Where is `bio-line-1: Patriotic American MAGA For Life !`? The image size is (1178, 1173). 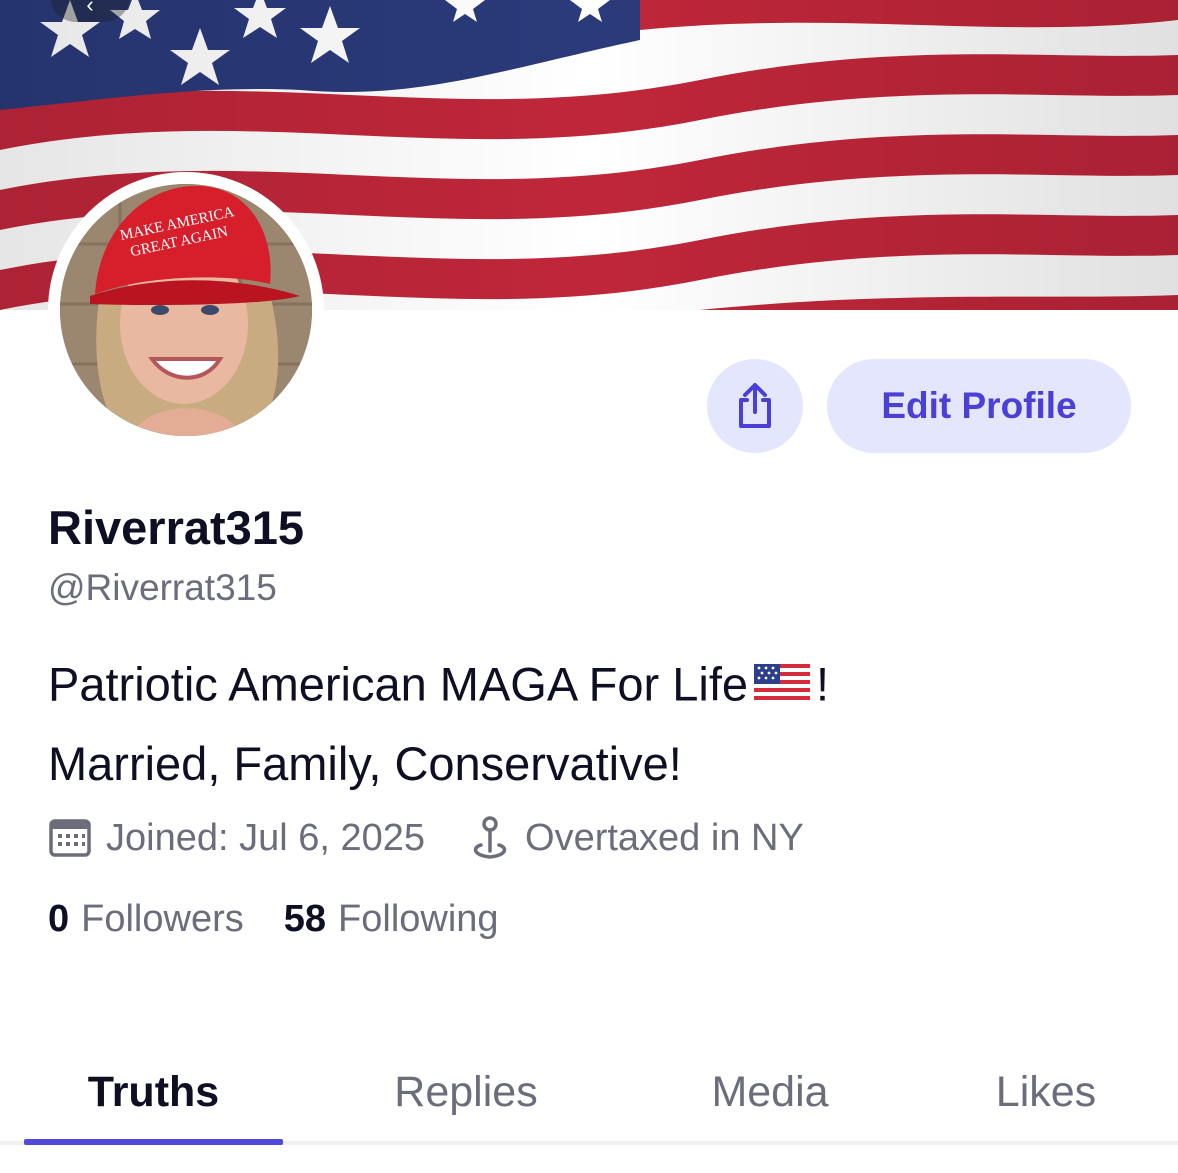 bio-line-1: Patriotic American MAGA For Life ! is located at coordinates (588, 688).